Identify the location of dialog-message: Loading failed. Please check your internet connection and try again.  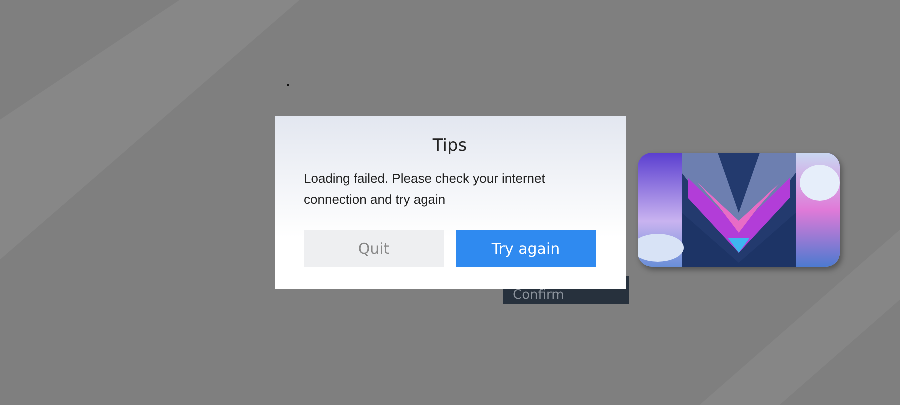
(425, 189).